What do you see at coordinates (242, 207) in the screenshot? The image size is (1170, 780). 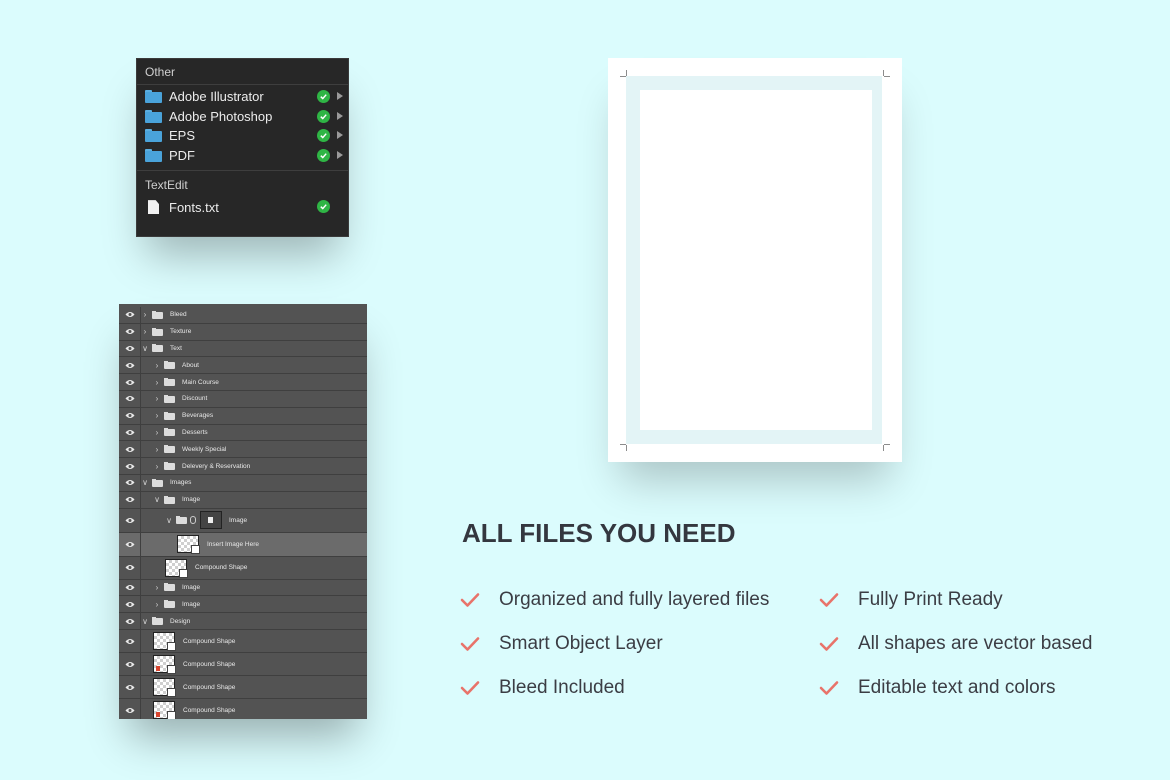 I see `finder-item-fonts-txt: Fonts.txt` at bounding box center [242, 207].